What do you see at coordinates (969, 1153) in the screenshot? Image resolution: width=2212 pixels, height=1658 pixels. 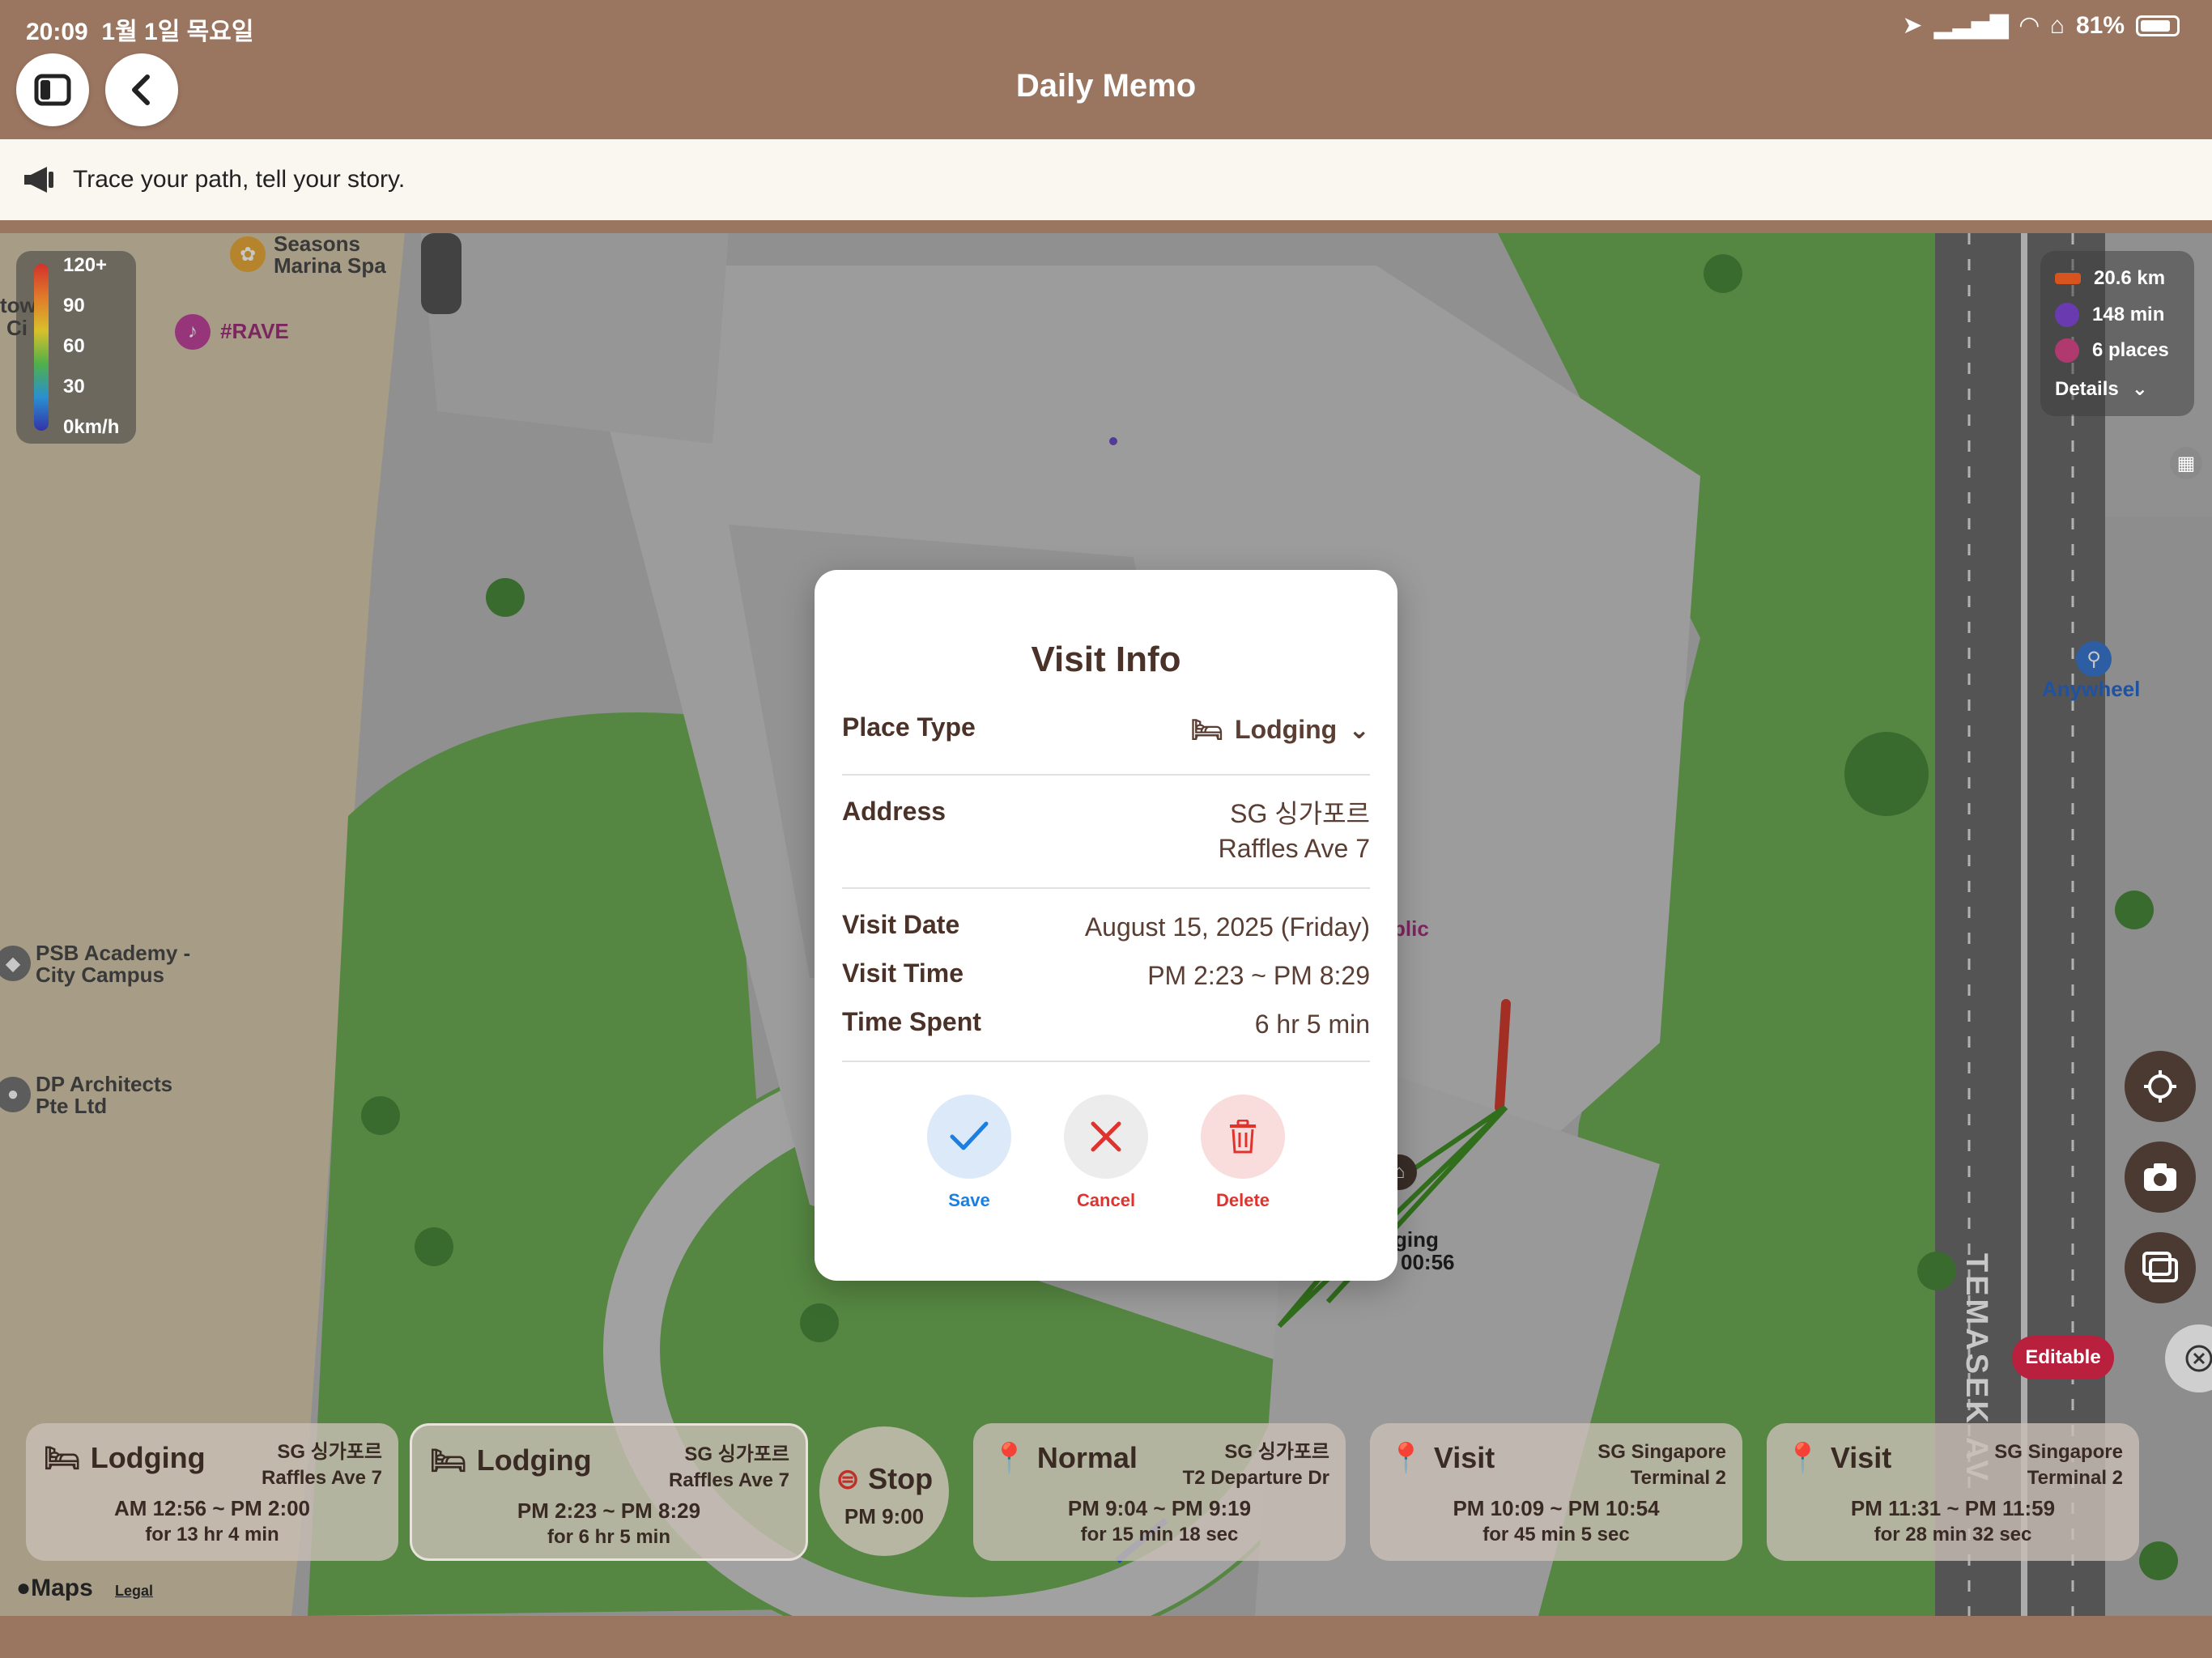 I see `save-button: Save` at bounding box center [969, 1153].